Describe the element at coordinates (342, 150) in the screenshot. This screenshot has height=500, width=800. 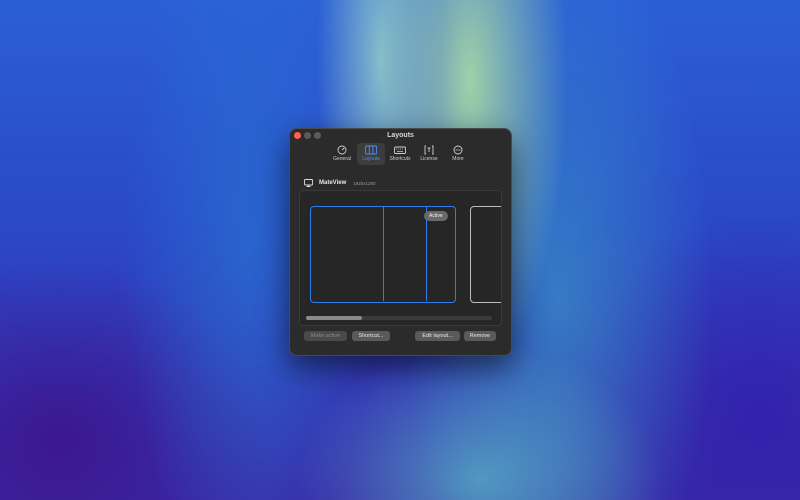
I see `gauge-icon` at that location.